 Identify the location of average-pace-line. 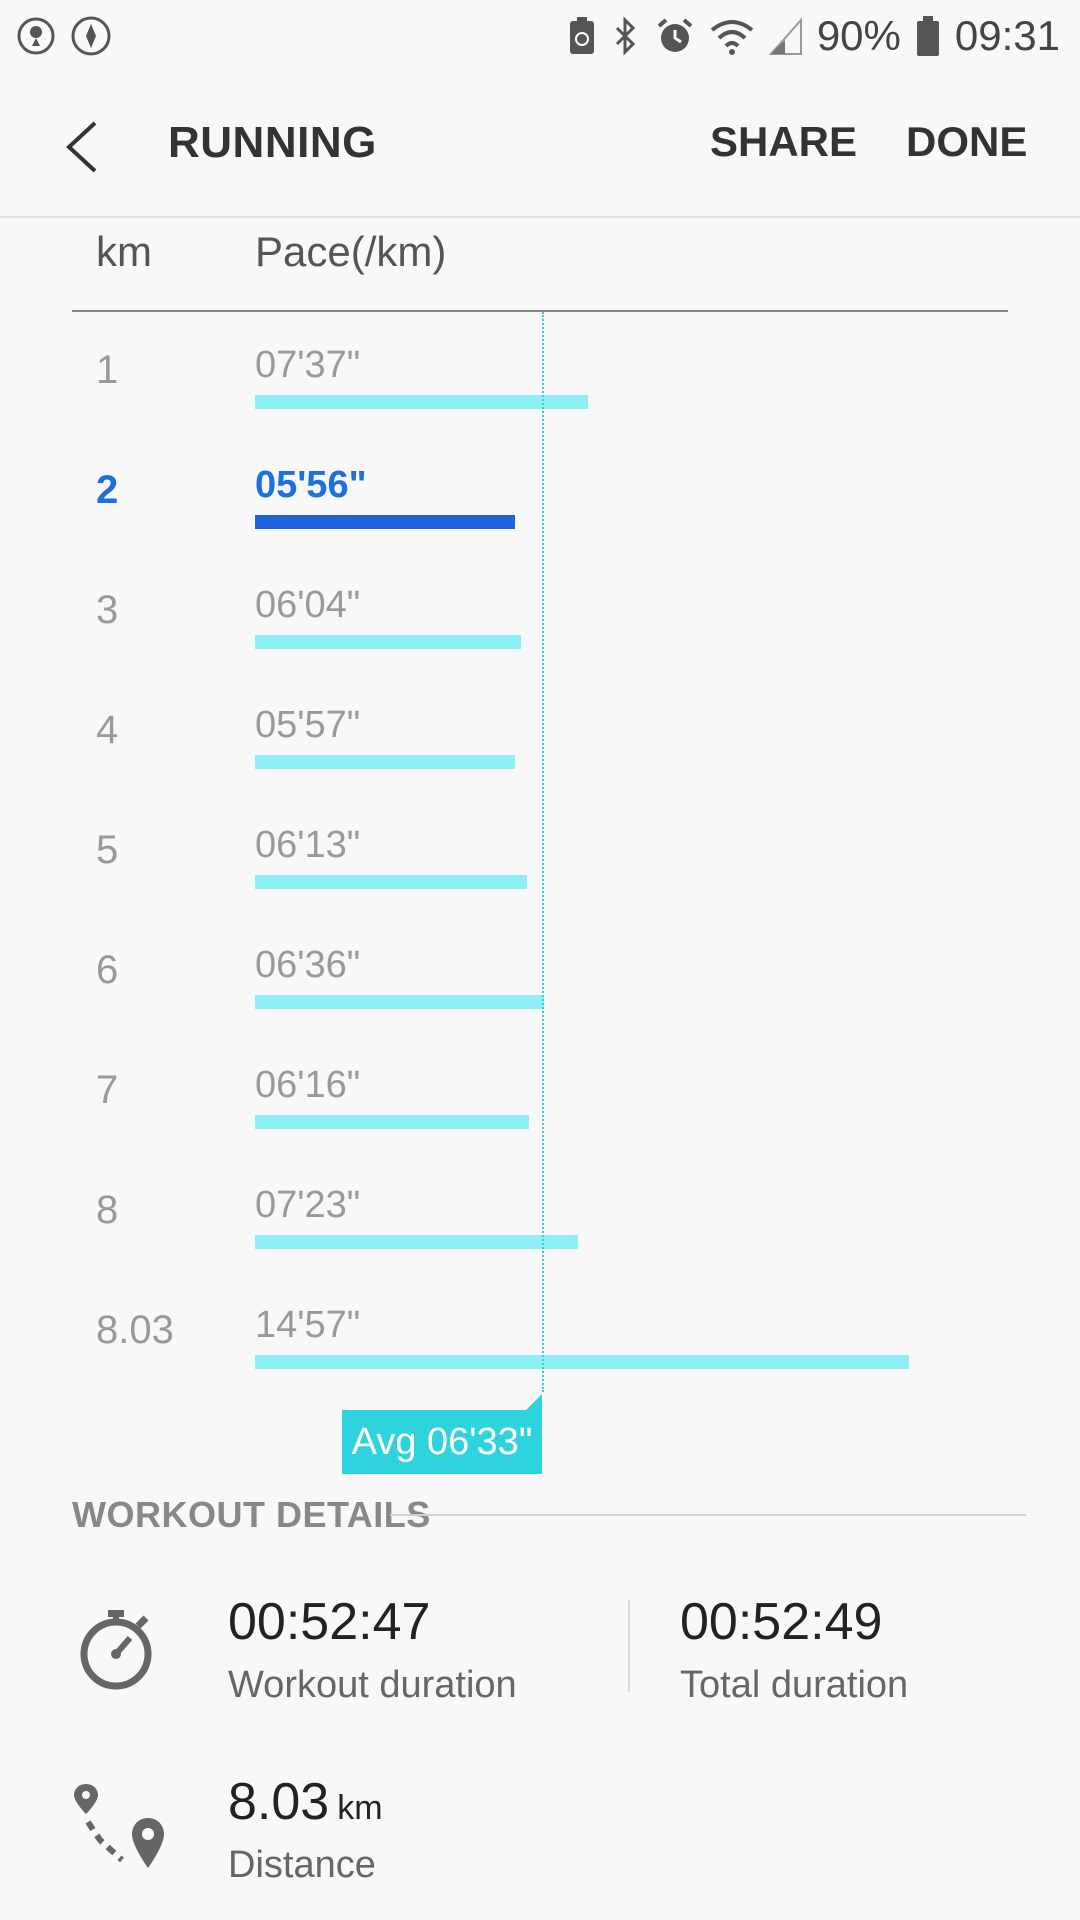
(543, 852).